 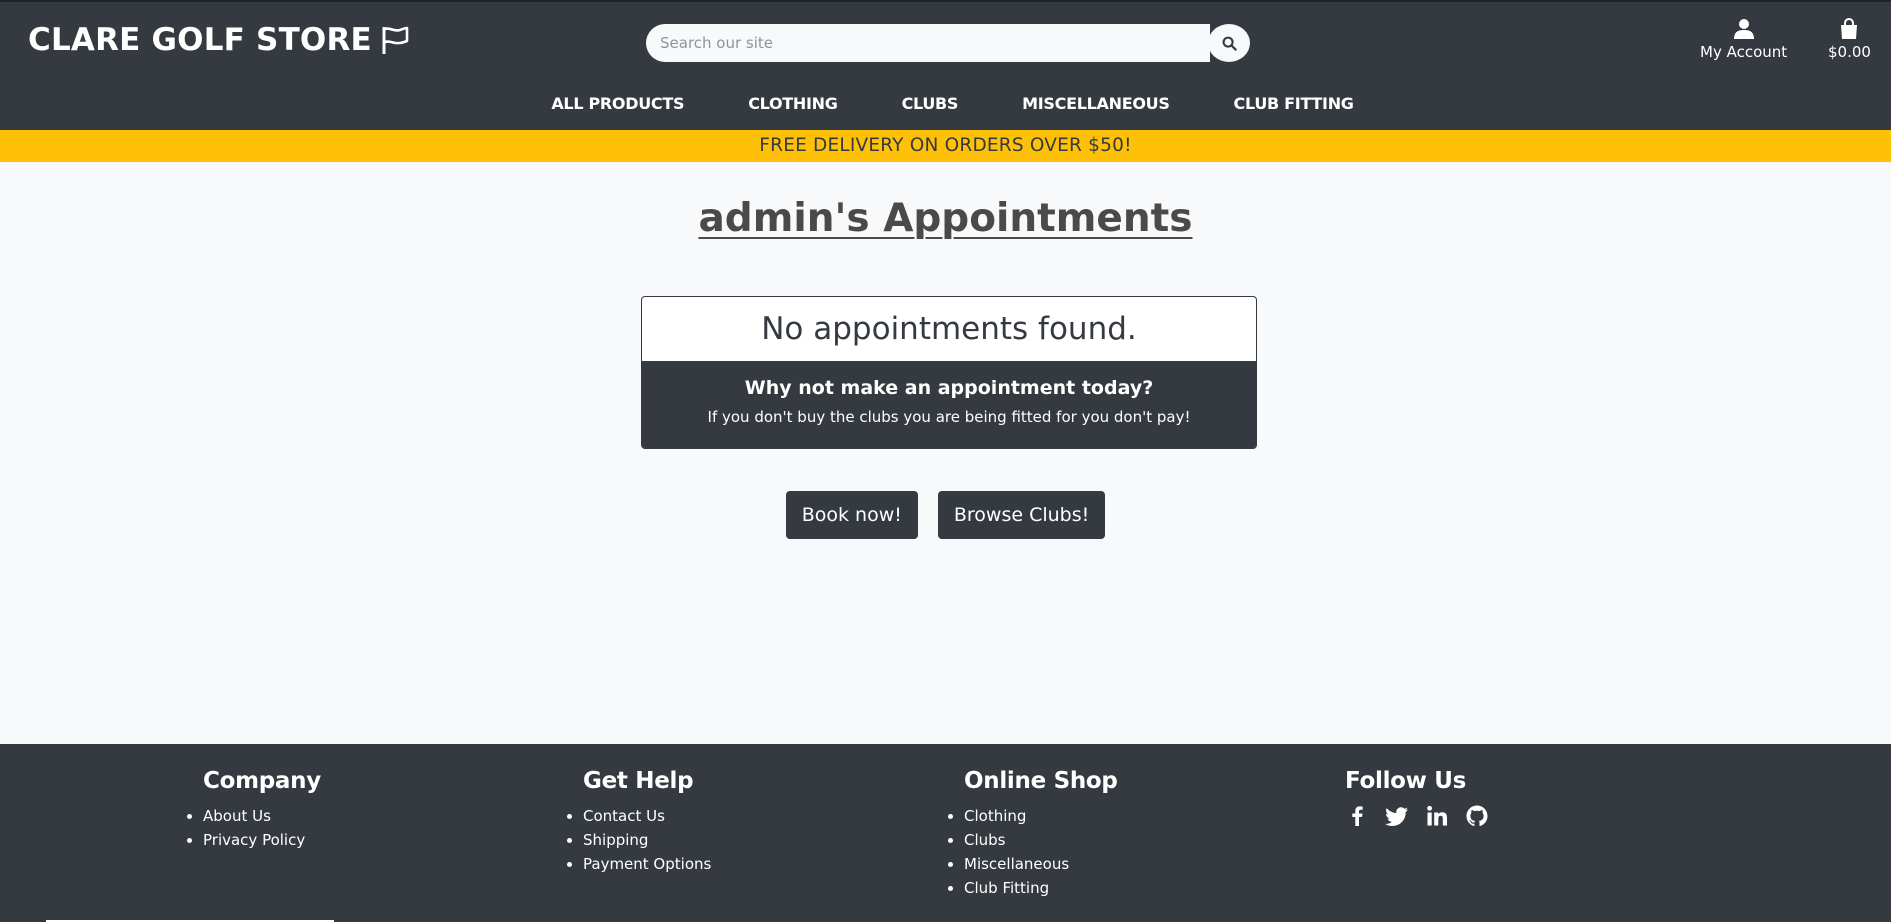 I want to click on page-title: admin's Appointments, so click(x=945, y=218).